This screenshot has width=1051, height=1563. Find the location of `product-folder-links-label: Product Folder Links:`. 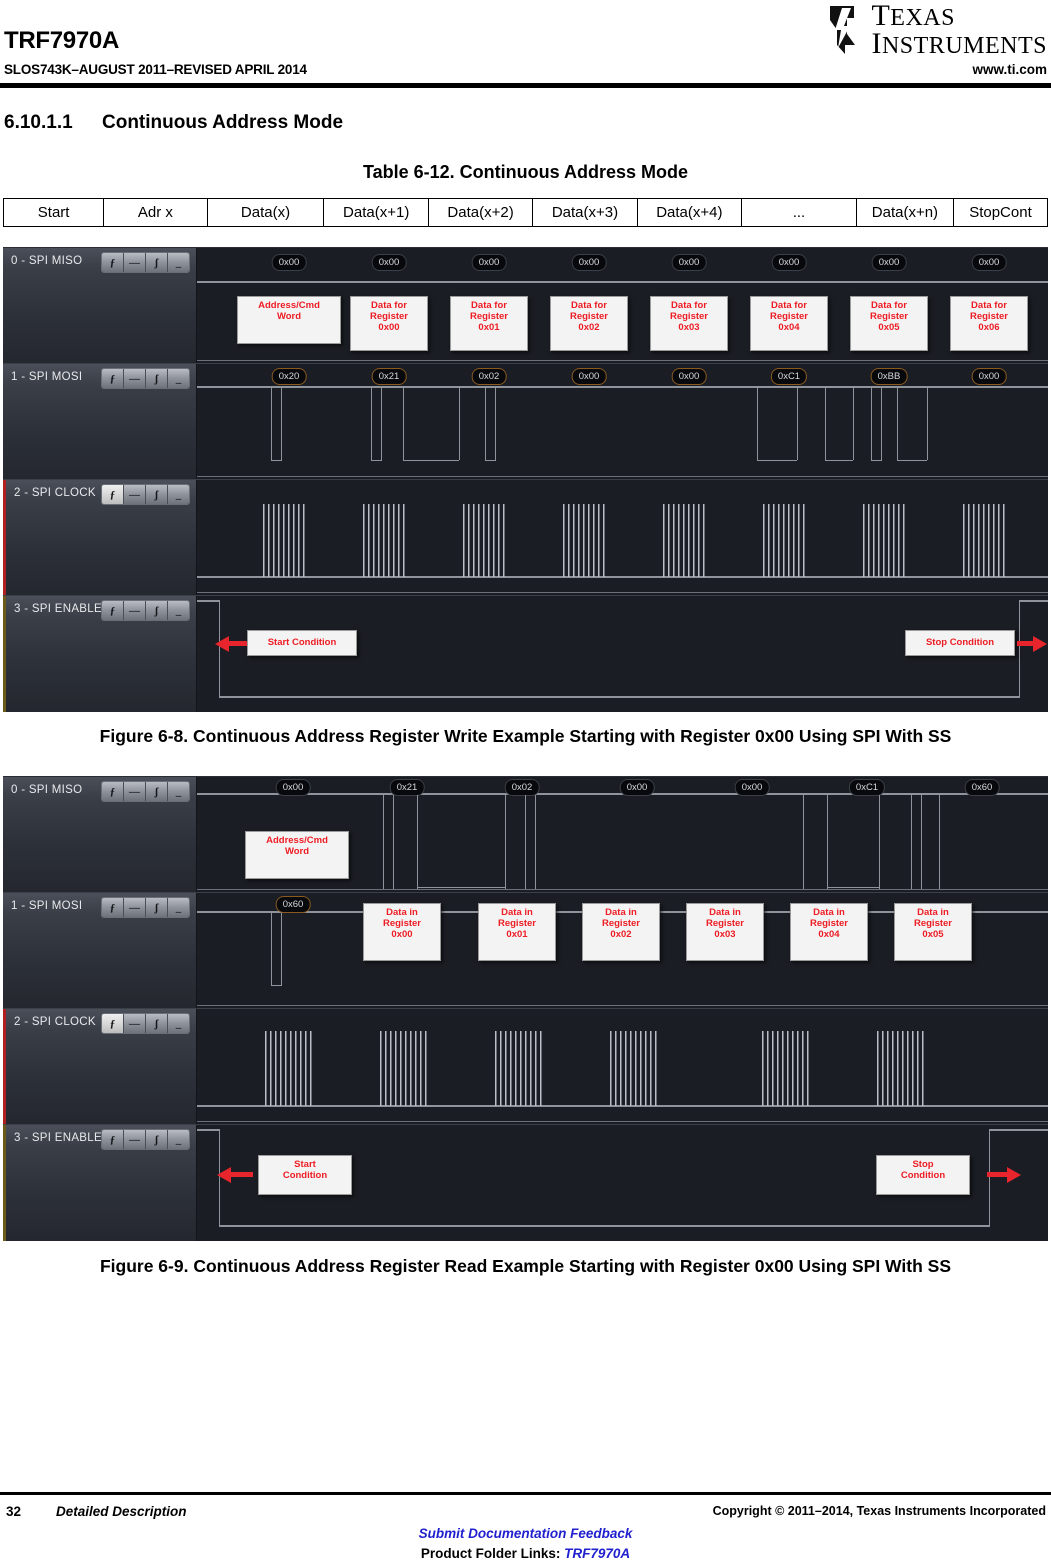

product-folder-links-label: Product Folder Links: is located at coordinates (492, 1553).